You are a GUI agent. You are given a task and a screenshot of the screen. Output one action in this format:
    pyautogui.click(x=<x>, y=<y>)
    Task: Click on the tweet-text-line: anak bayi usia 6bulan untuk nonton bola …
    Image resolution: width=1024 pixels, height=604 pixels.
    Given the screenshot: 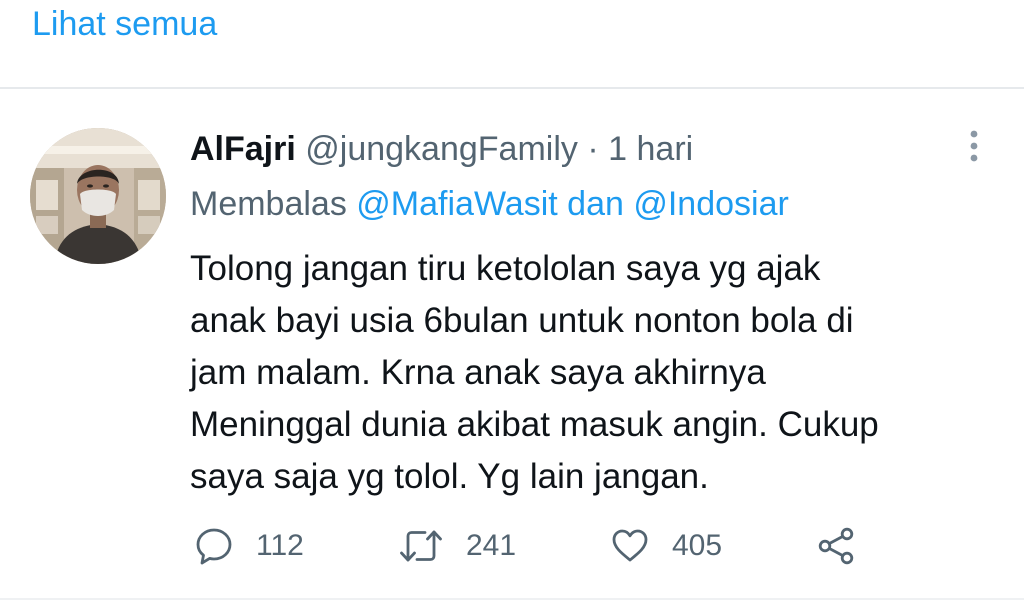 What is the action you would take?
    pyautogui.click(x=522, y=320)
    